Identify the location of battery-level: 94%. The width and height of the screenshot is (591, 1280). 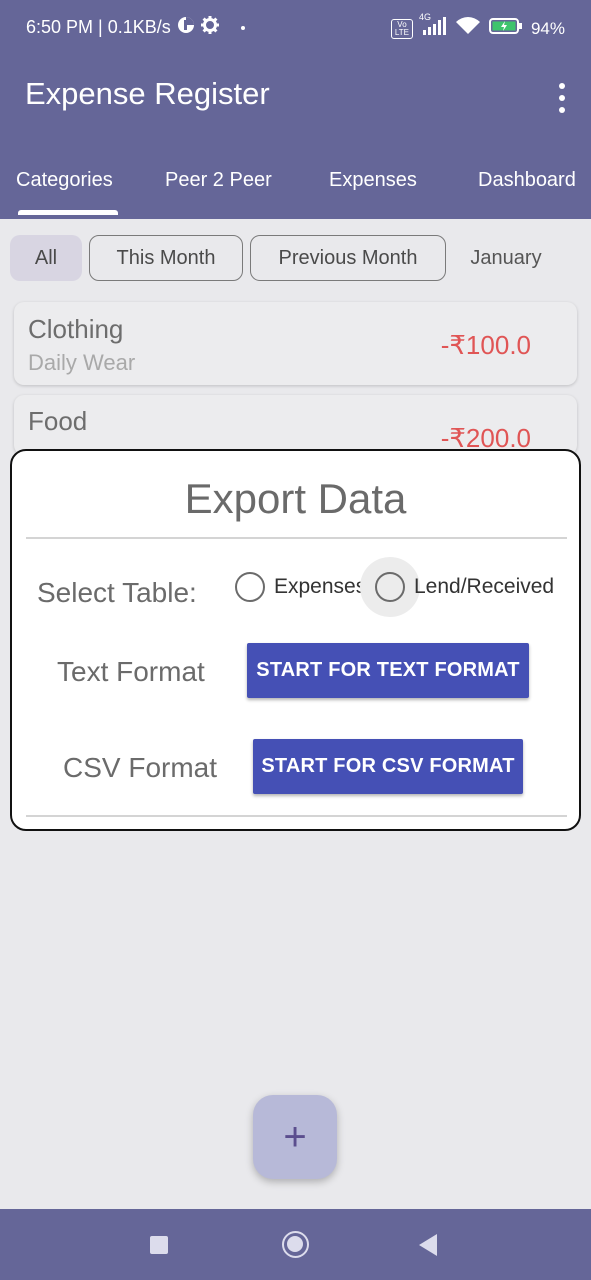
(547, 28).